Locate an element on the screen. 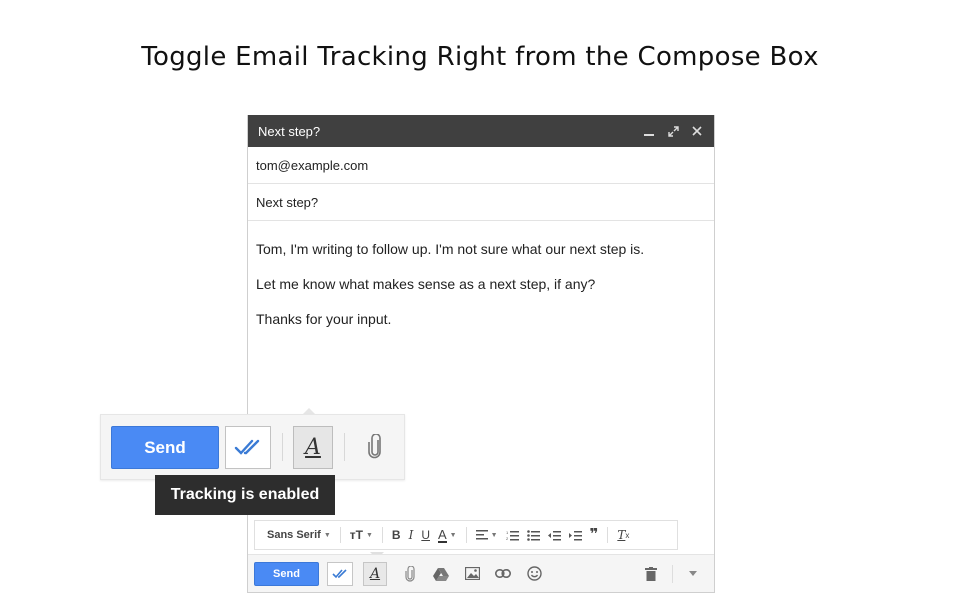 The height and width of the screenshot is (600, 960). font-size-icon: ᴛT ▼ is located at coordinates (361, 535).